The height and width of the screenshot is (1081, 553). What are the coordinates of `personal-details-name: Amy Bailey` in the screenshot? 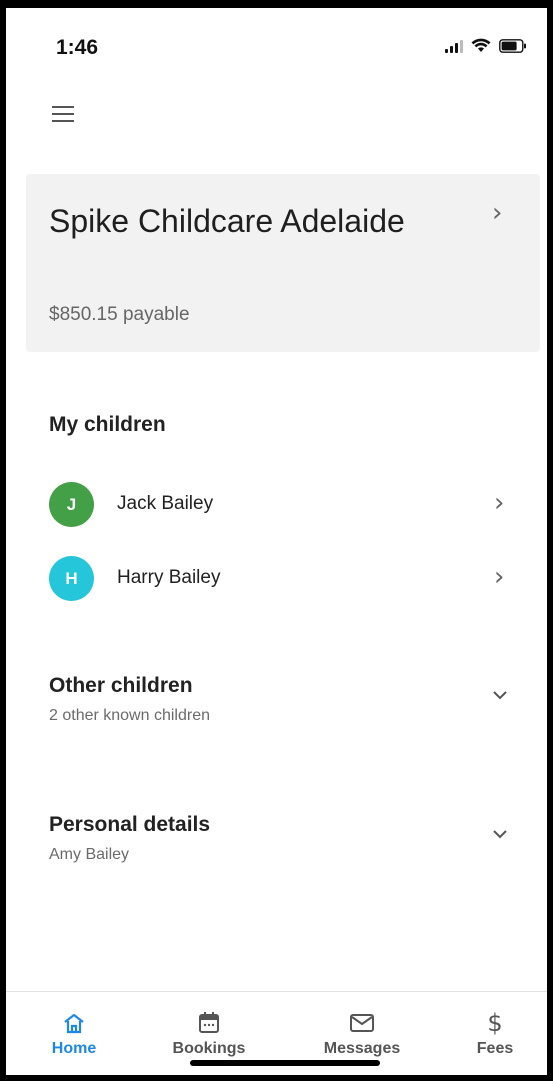 It's located at (89, 854).